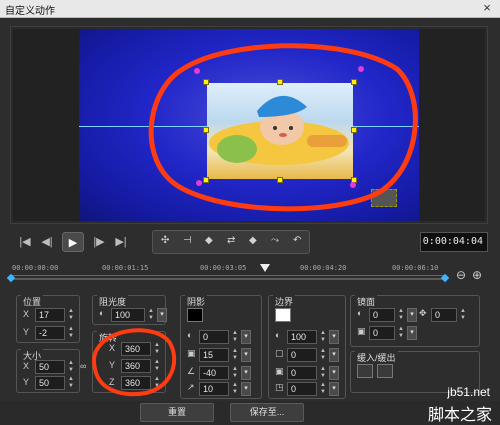 Image resolution: width=500 pixels, height=425 pixels. What do you see at coordinates (382, 333) in the screenshot?
I see `mirror-blur-input: 0` at bounding box center [382, 333].